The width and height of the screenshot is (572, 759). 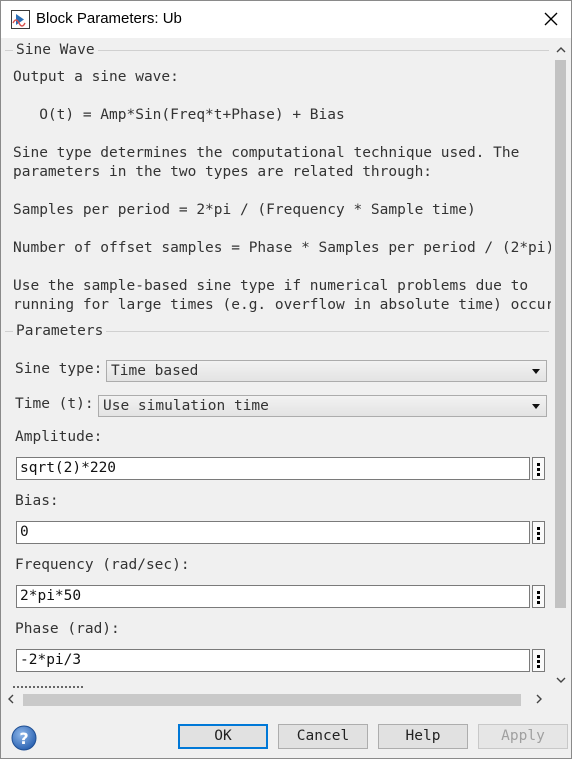 I want to click on time-label: Time (t):, so click(x=54, y=404).